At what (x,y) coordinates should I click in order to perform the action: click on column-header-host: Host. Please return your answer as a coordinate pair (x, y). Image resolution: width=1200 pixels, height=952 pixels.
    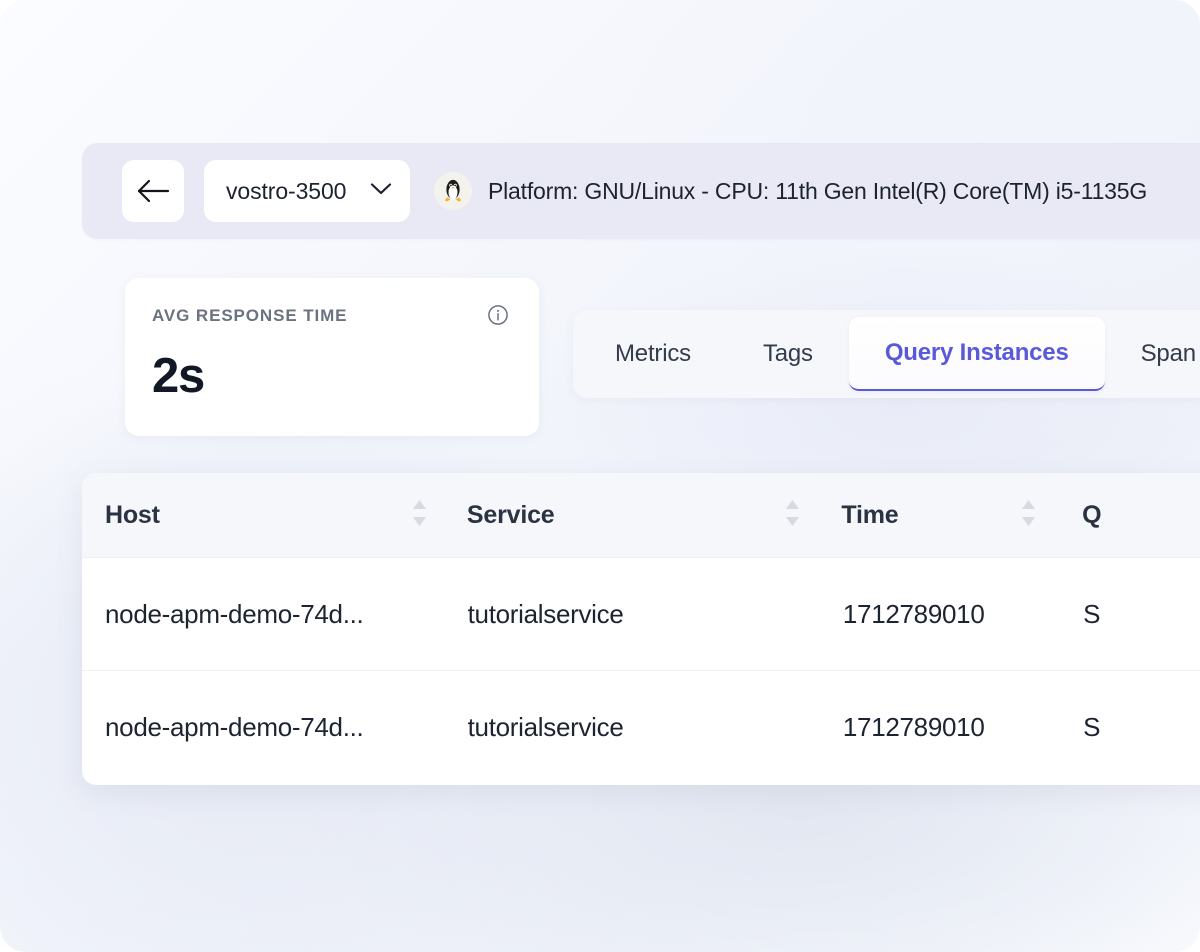
    Looking at the image, I should click on (266, 515).